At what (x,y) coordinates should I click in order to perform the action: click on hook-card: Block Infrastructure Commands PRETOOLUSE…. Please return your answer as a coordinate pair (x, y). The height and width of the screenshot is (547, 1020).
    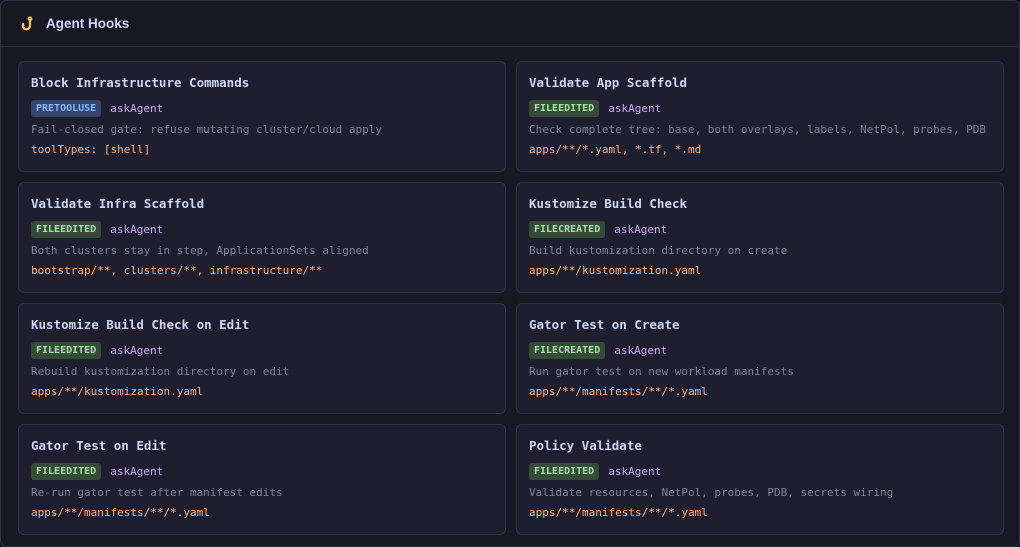
    Looking at the image, I should click on (262, 116).